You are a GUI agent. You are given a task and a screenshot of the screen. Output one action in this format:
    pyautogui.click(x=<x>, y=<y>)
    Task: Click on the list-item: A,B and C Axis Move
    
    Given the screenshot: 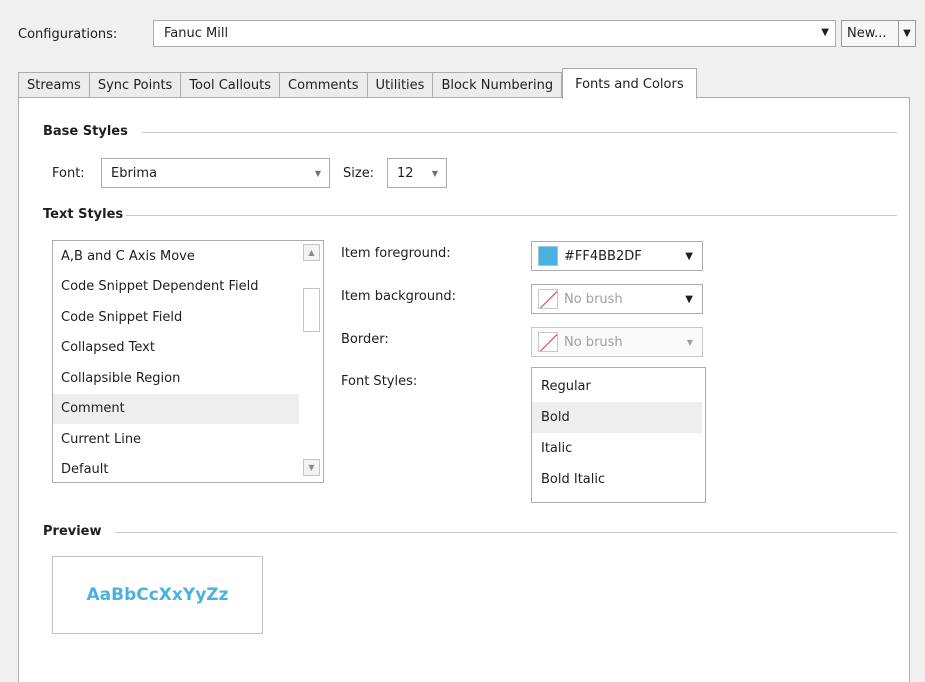 What is the action you would take?
    pyautogui.click(x=176, y=256)
    